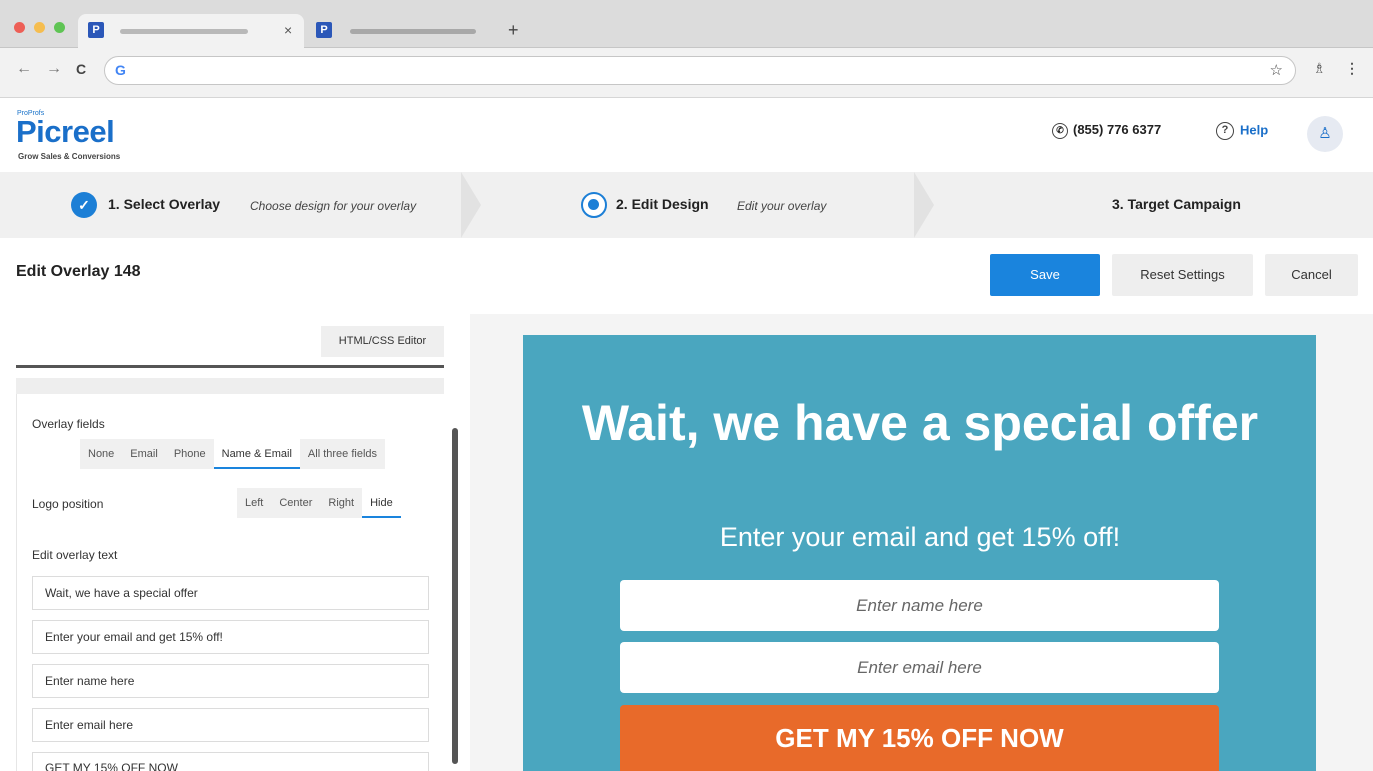 The image size is (1373, 771). I want to click on step-select-overlay: 1. Select Overlay, so click(164, 204).